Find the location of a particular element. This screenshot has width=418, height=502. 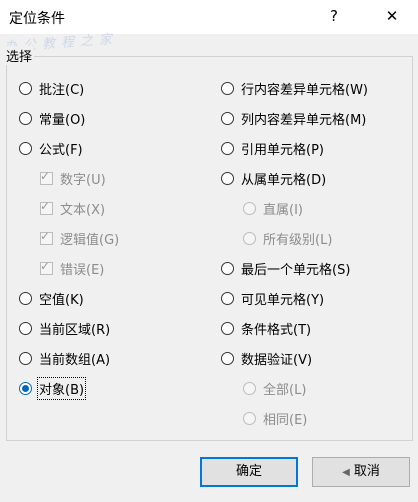

option-last-cell: 最后一个单元格(S) is located at coordinates (285, 268).